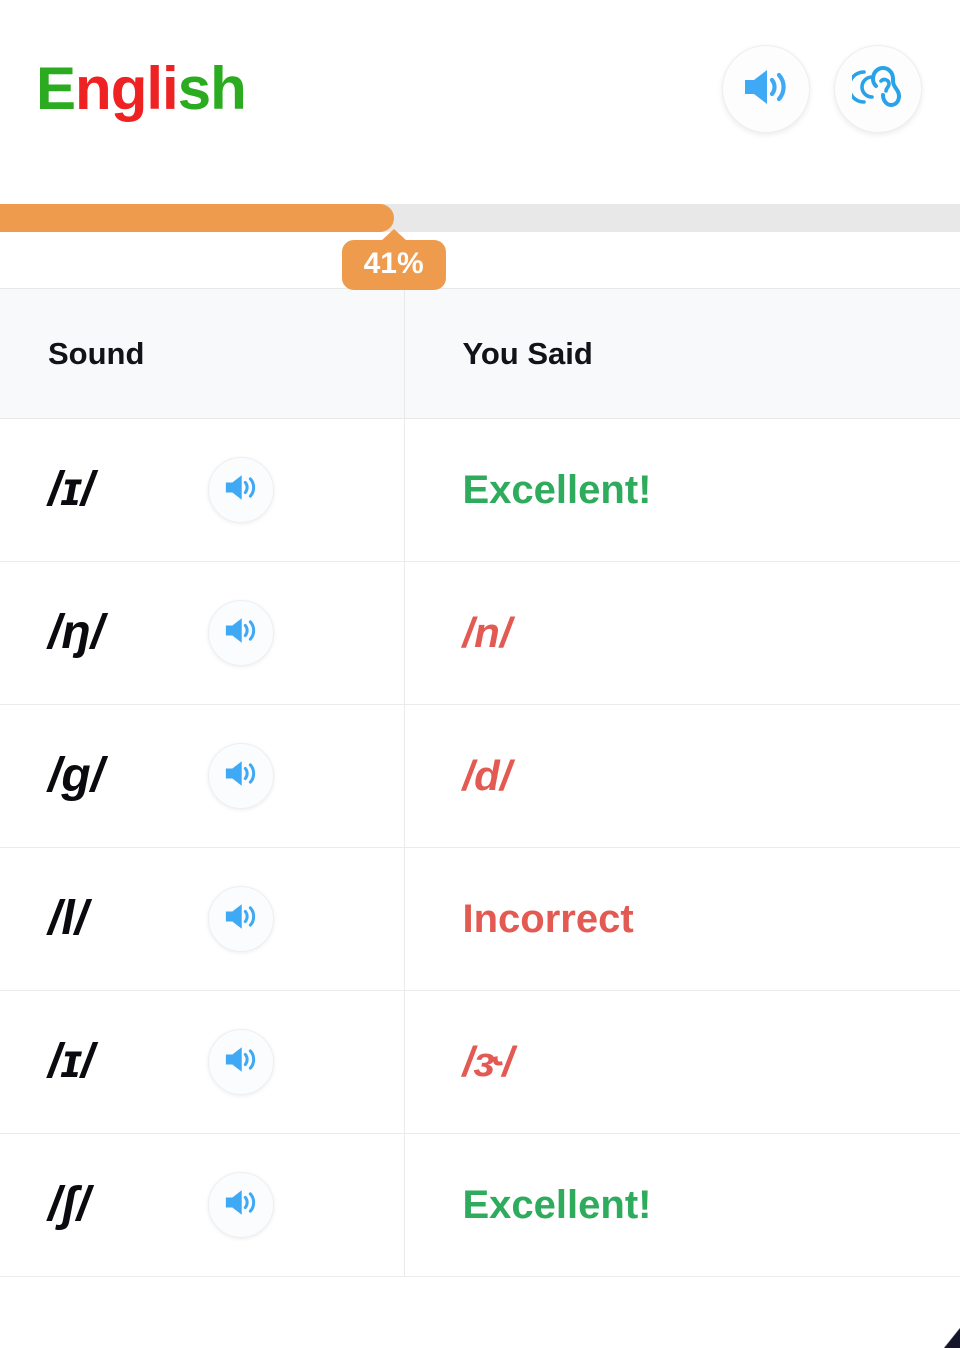 The width and height of the screenshot is (960, 1348). I want to click on table-row: /ɪ/Excellent!, so click(480, 490).